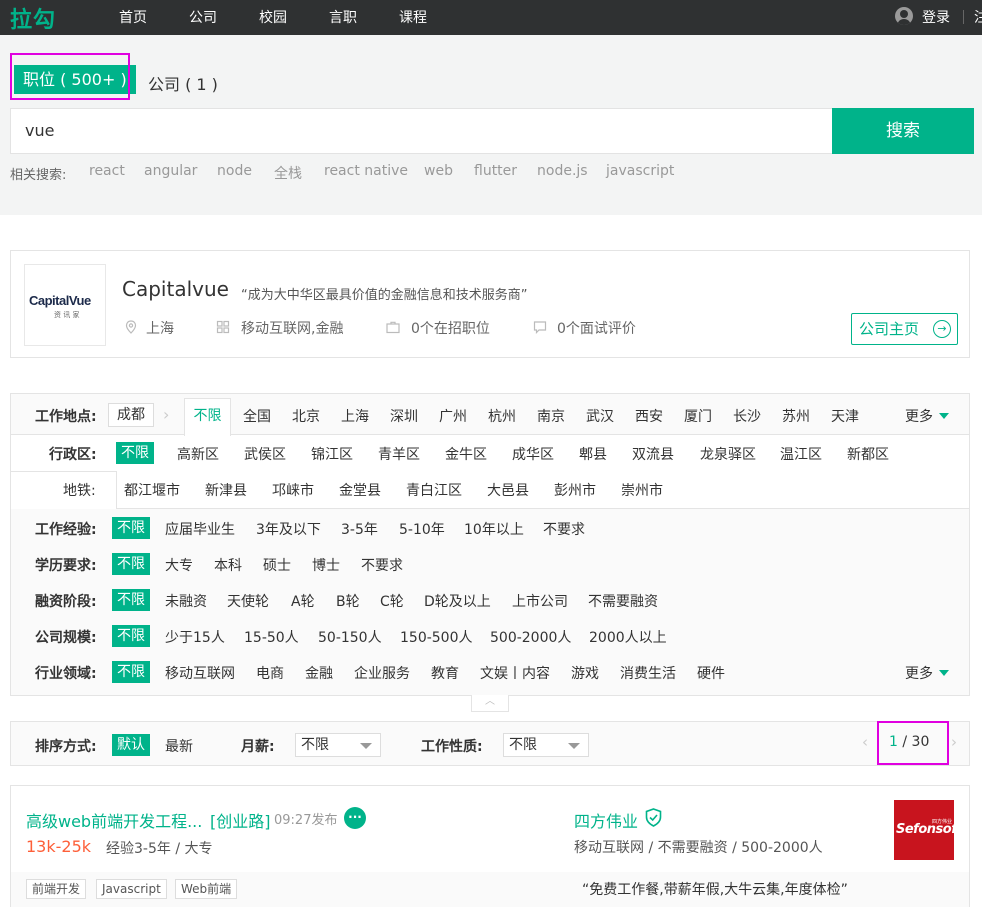 Image resolution: width=982 pixels, height=915 pixels. Describe the element at coordinates (186, 601) in the screenshot. I see `funding-option: 未融资` at that location.